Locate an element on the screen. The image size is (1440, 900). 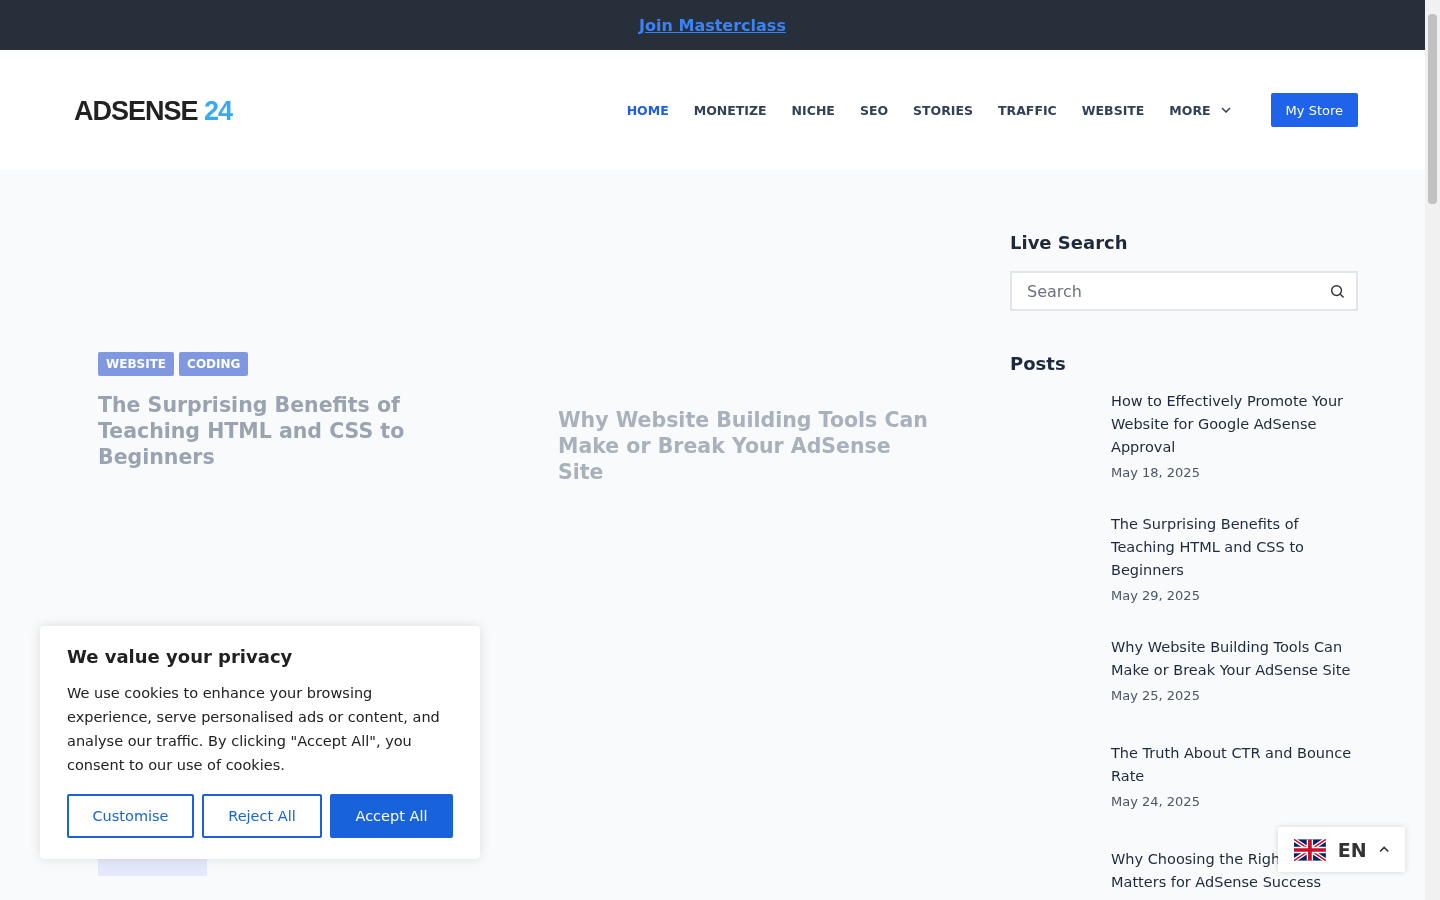
post-link: How to Effectively Promote Your Website for Google AdSense Approval is located at coordinates (1234, 424).